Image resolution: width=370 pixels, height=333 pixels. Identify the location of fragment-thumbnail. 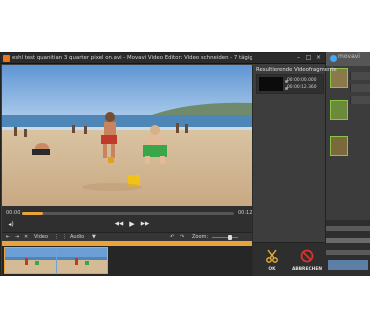
(271, 84).